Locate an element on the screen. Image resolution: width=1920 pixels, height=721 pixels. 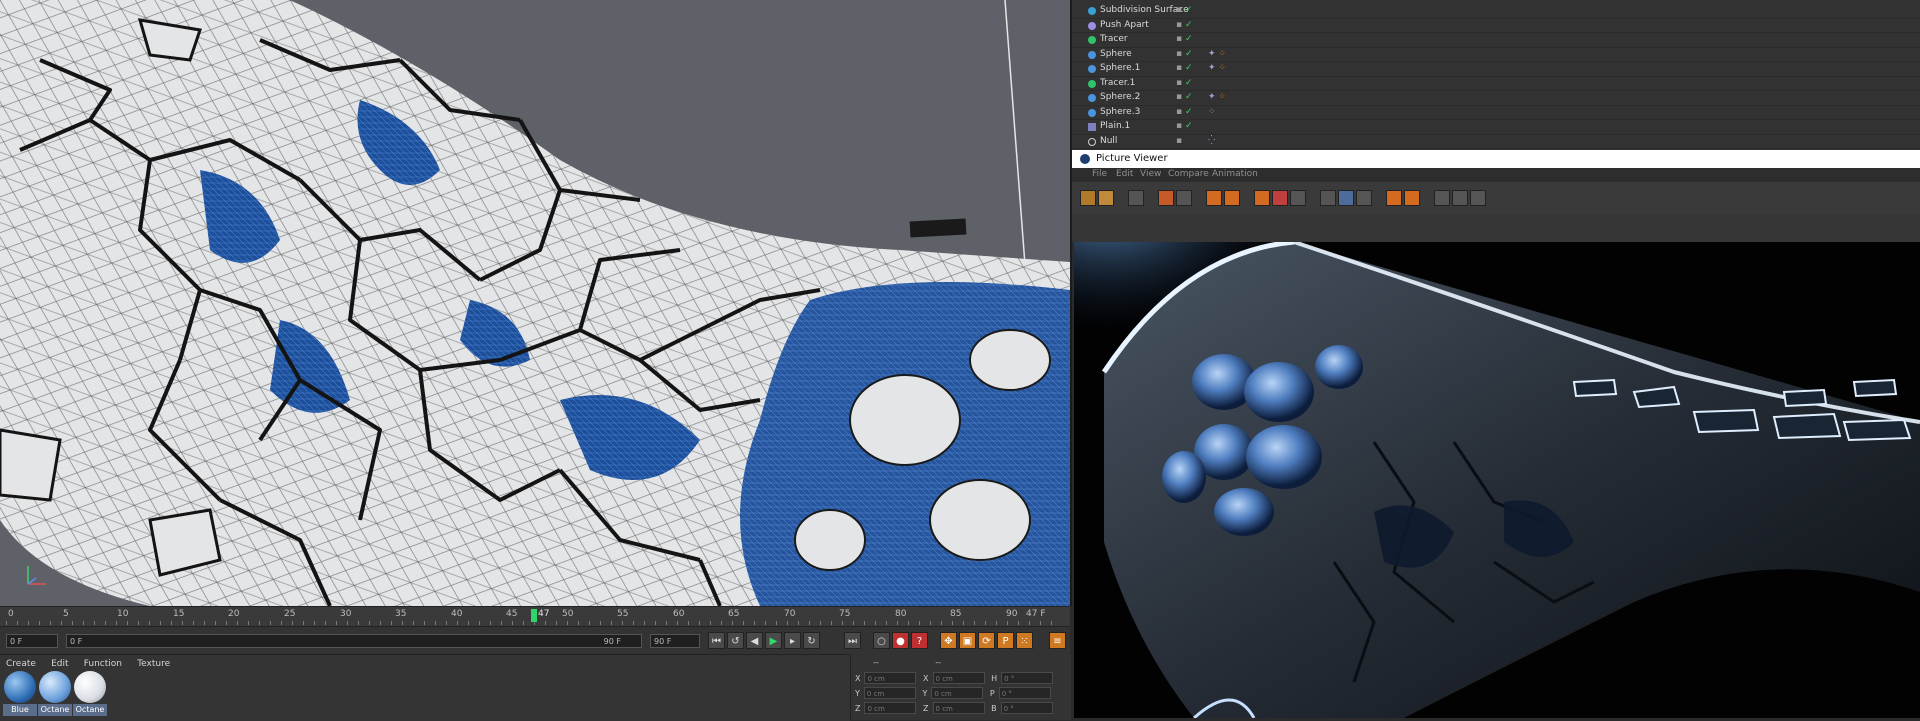
record-off-icon: ○ is located at coordinates (881, 640).